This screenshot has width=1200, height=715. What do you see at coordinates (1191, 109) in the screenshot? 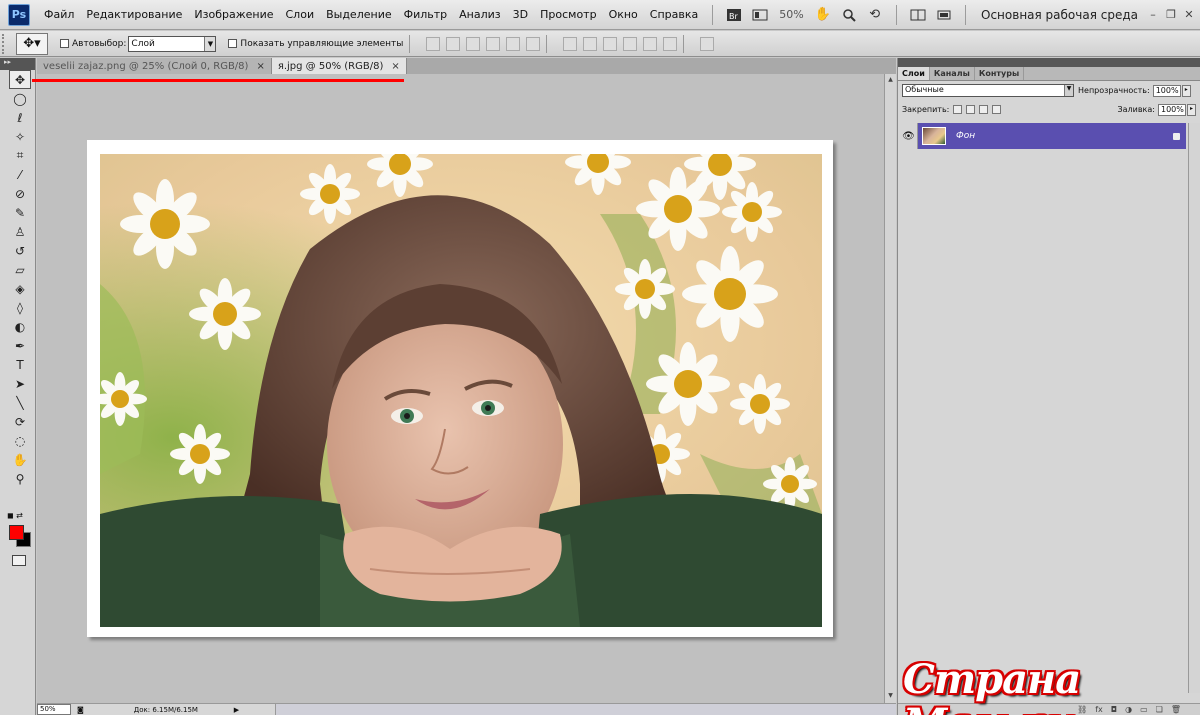
I see `fill-slider-icon: ▸` at bounding box center [1191, 109].